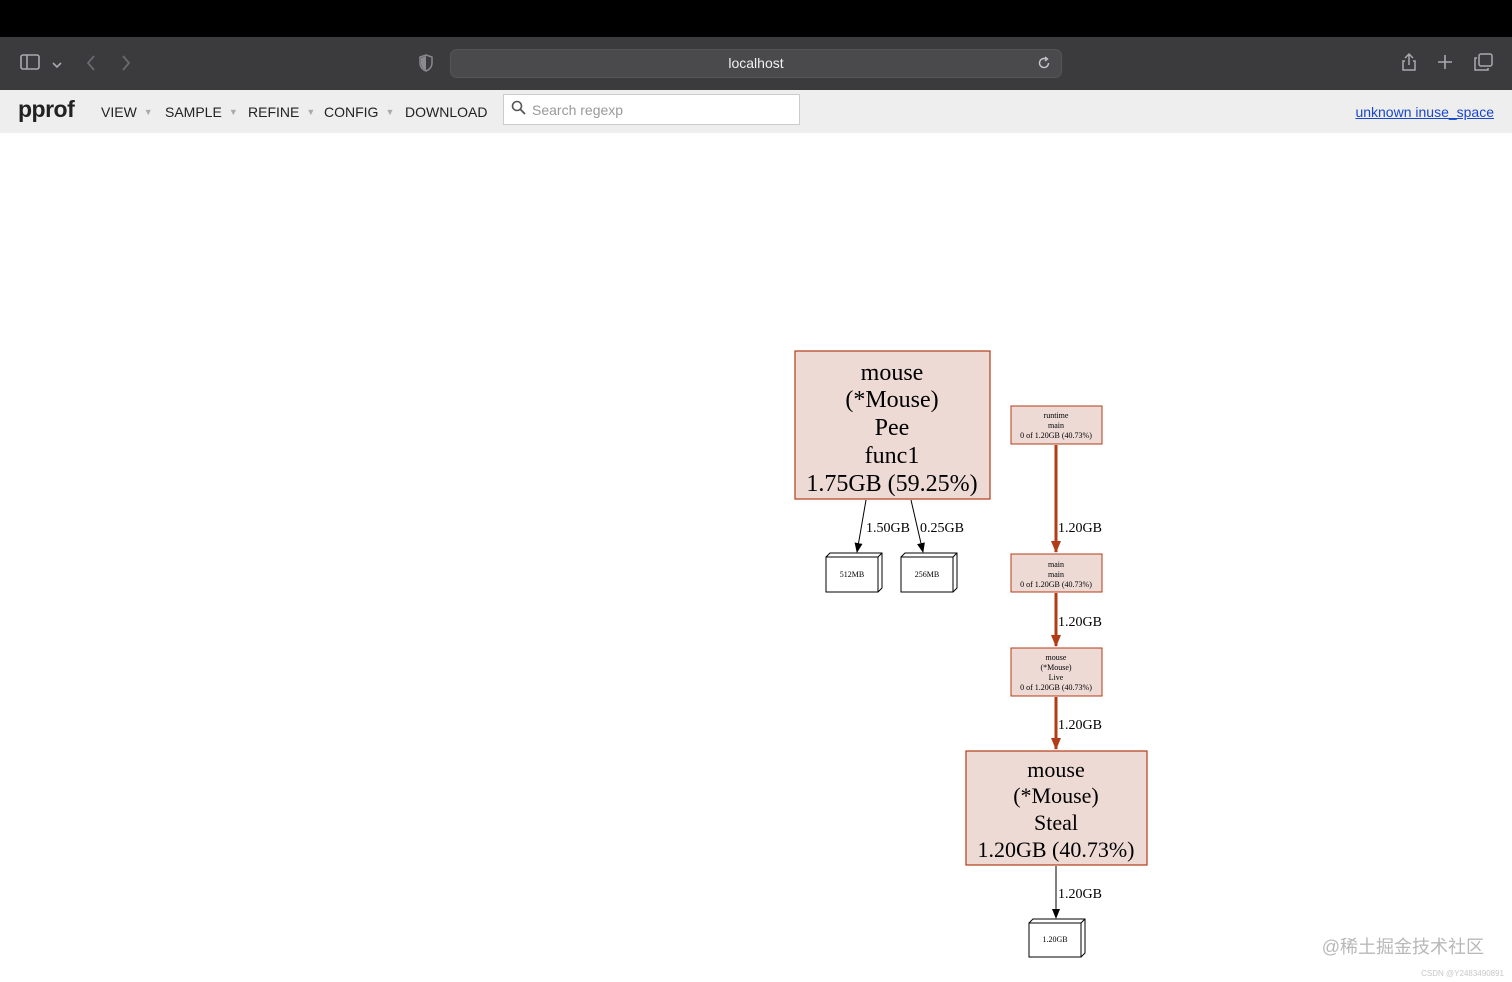 Image resolution: width=1512 pixels, height=982 pixels. I want to click on edge-pee-512mb, so click(860, 526).